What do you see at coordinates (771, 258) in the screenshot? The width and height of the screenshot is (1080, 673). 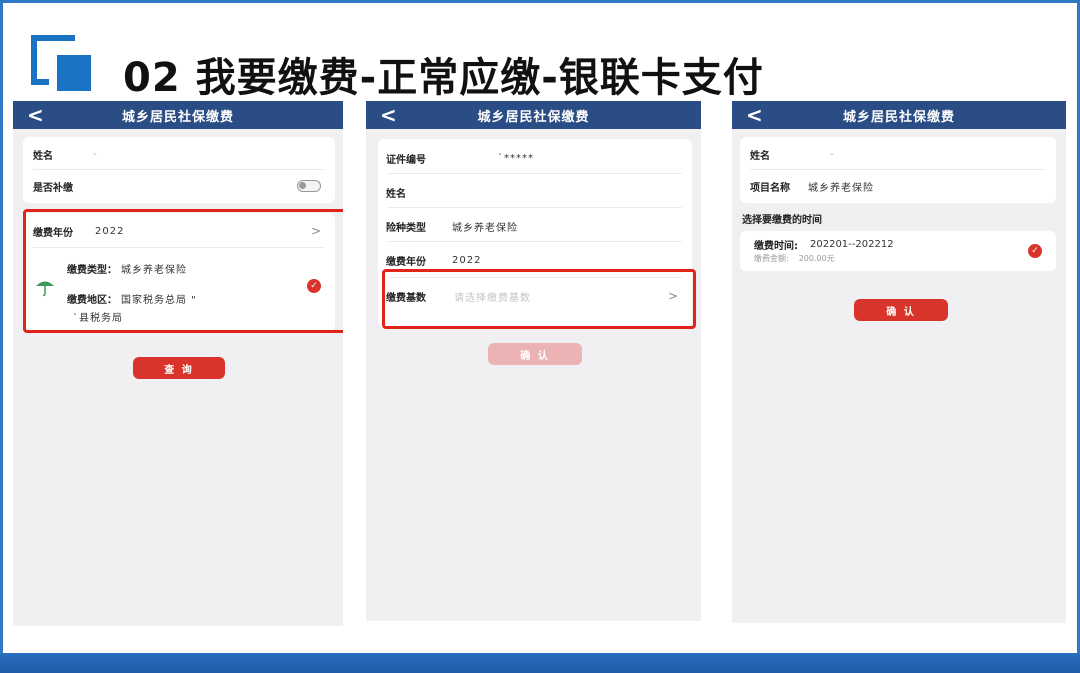 I see `amount-label: 缴费金额:` at bounding box center [771, 258].